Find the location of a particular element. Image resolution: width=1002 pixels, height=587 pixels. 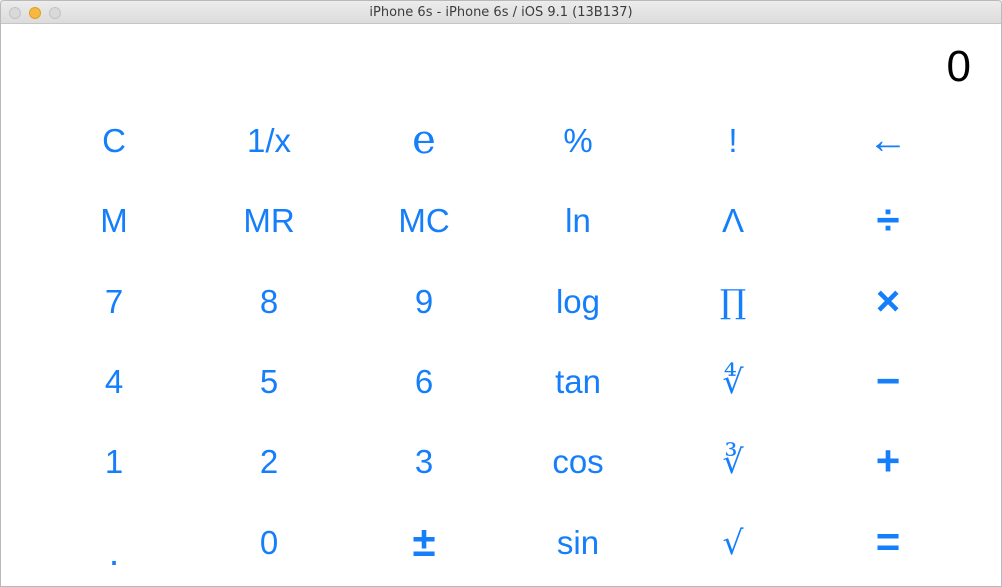

percent-button: % is located at coordinates (578, 140).